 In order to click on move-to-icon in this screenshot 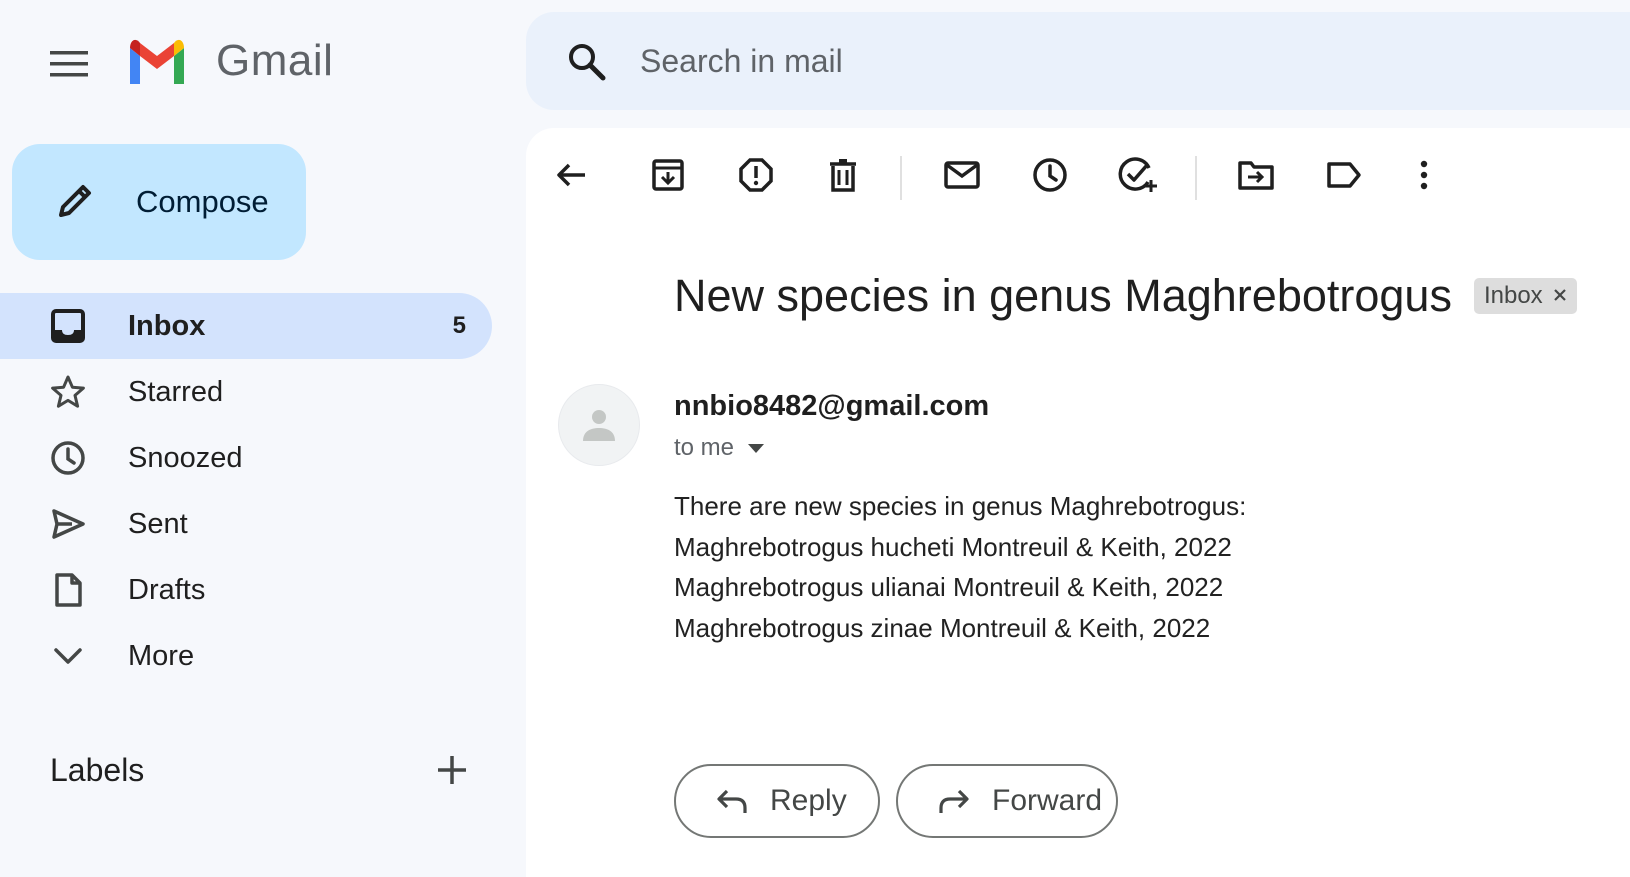, I will do `click(1256, 175)`.